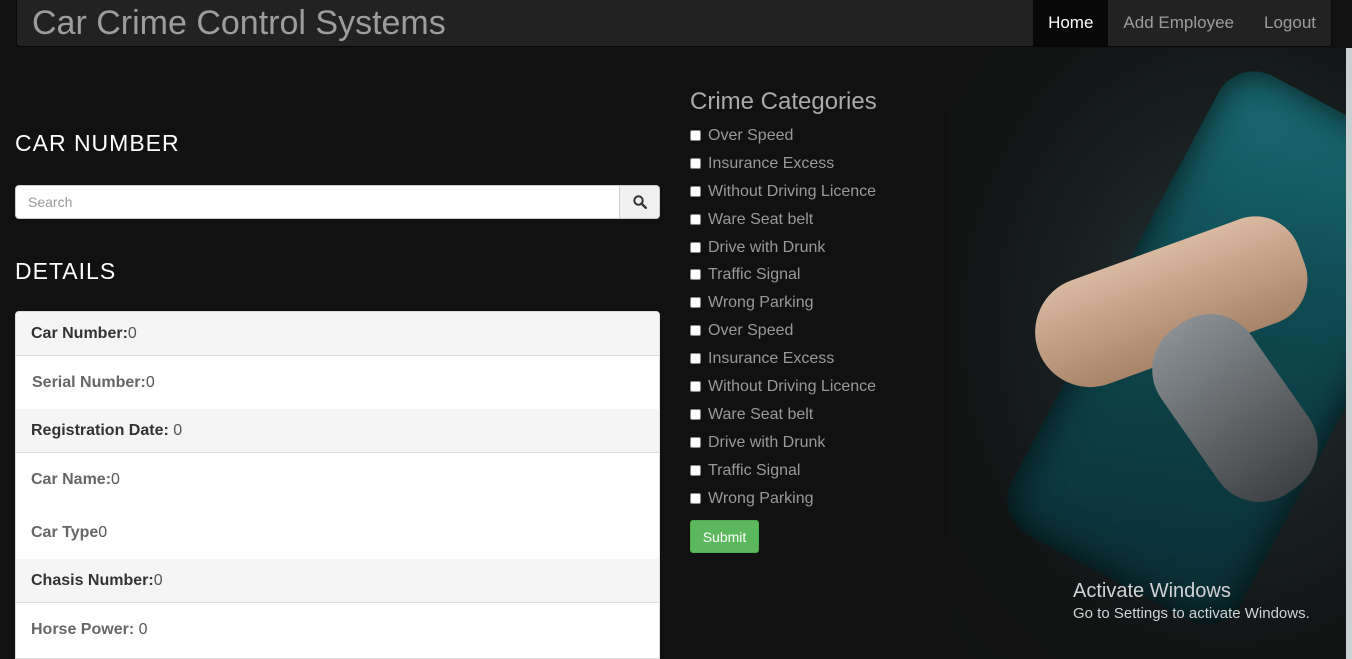 The height and width of the screenshot is (659, 1352). Describe the element at coordinates (337, 334) in the screenshot. I see `detail-row-car-number: Car Number:0` at that location.